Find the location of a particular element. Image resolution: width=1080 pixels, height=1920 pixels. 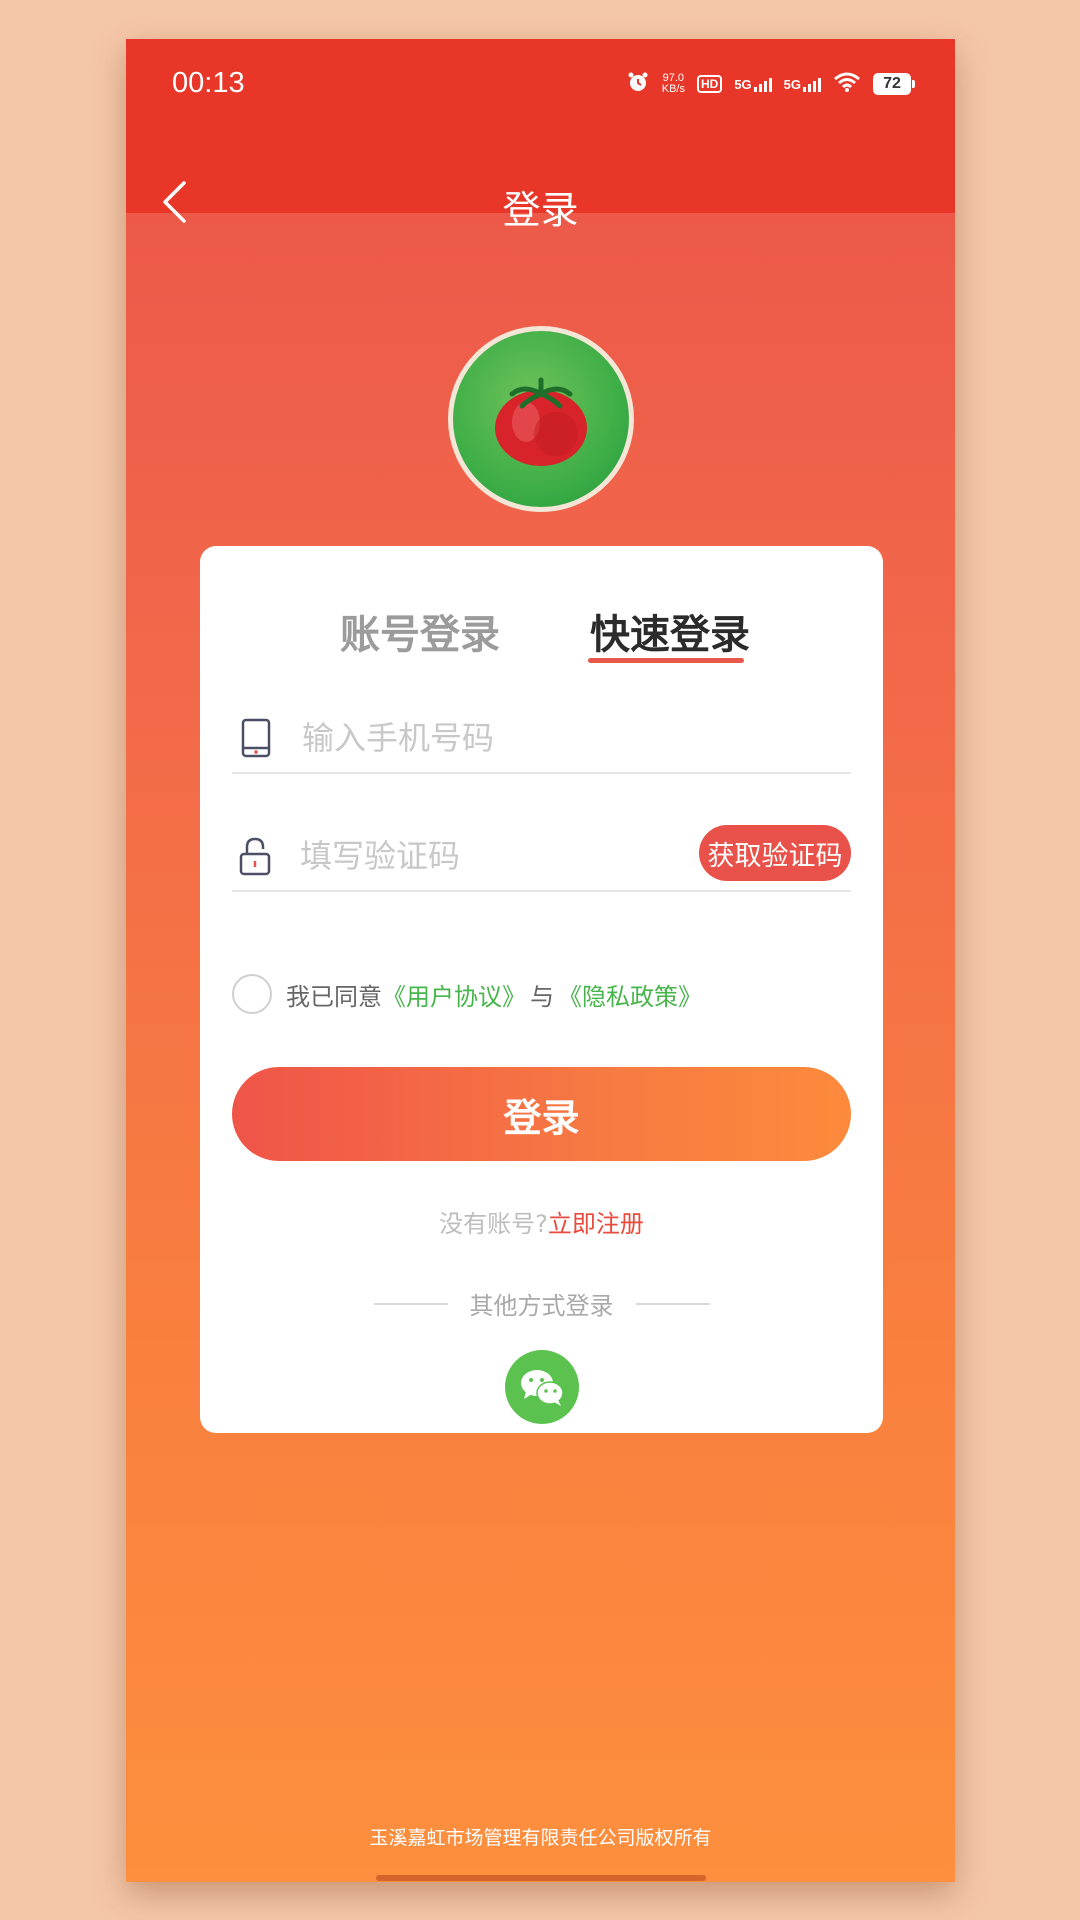

register-row: 没有账号?立即注册 is located at coordinates (541, 1221).